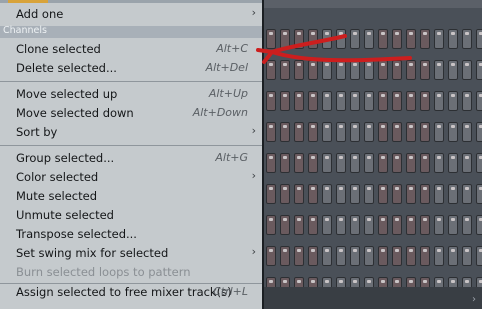 The height and width of the screenshot is (309, 482). Describe the element at coordinates (131, 113) in the screenshot. I see `menu-item-move-selected-down: Move selected down Alt+Down` at that location.